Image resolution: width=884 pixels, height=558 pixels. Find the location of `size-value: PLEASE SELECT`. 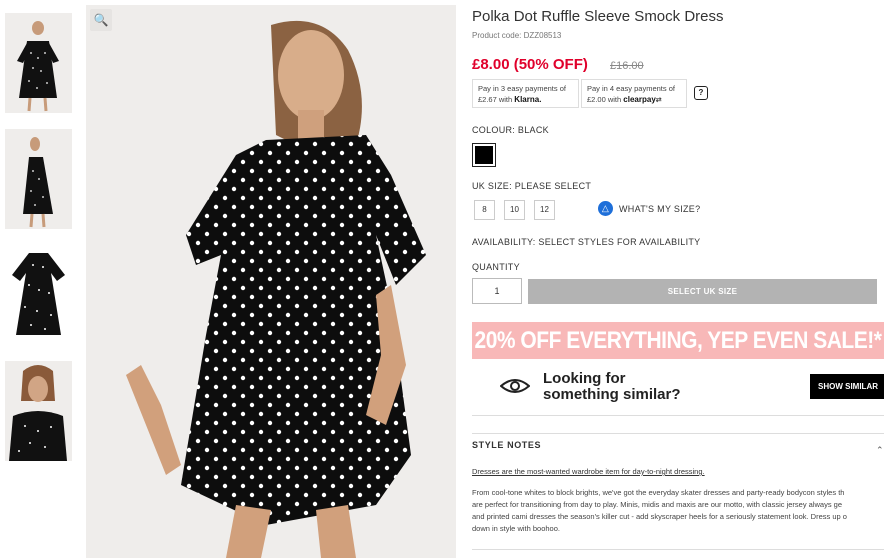

size-value: PLEASE SELECT is located at coordinates (553, 186).